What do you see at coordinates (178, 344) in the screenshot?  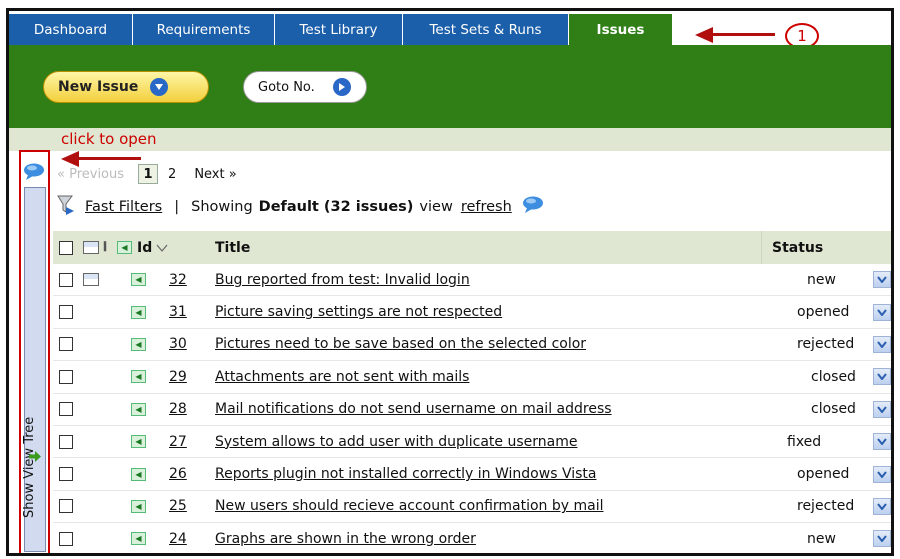 I see `issue-id-link: 30` at bounding box center [178, 344].